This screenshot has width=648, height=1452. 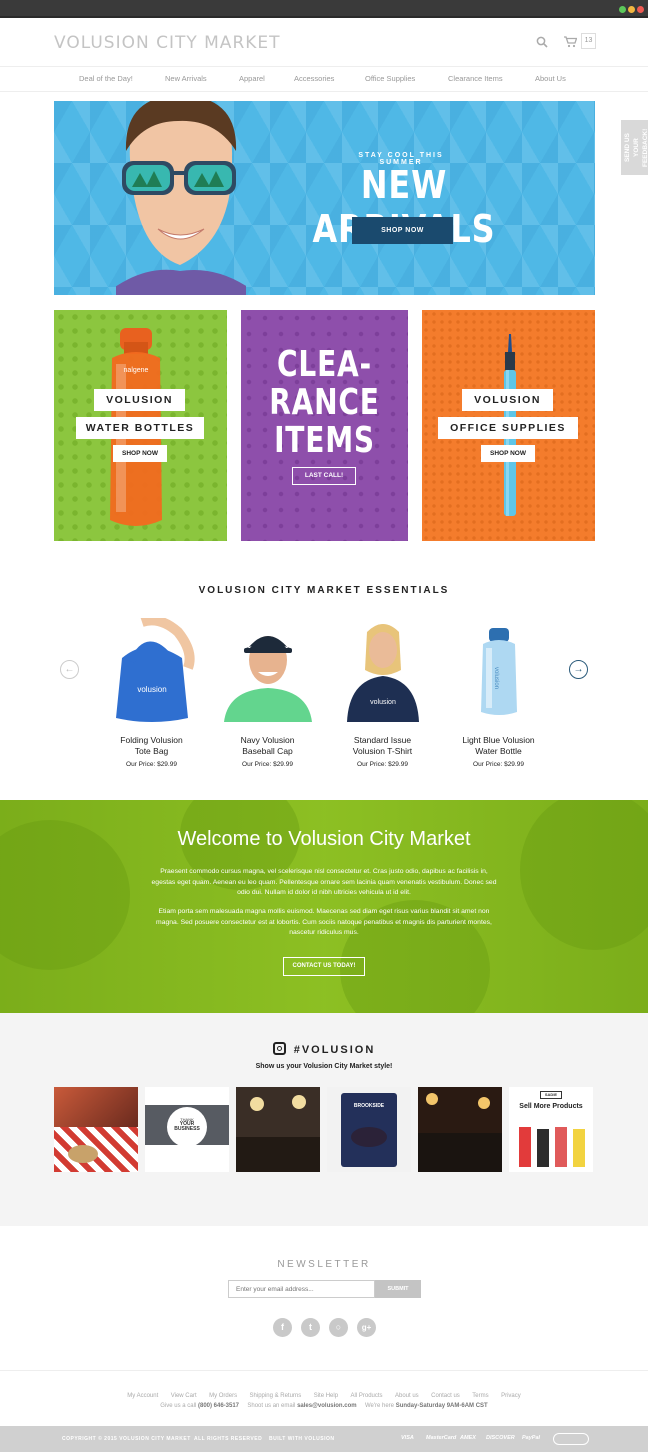 I want to click on contact-us-button: CONTACT US TODAY!, so click(x=324, y=966).